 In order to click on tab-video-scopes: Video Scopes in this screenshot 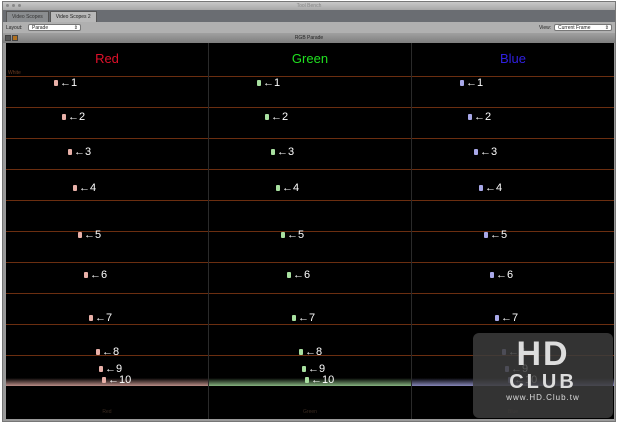, I will do `click(27, 16)`.